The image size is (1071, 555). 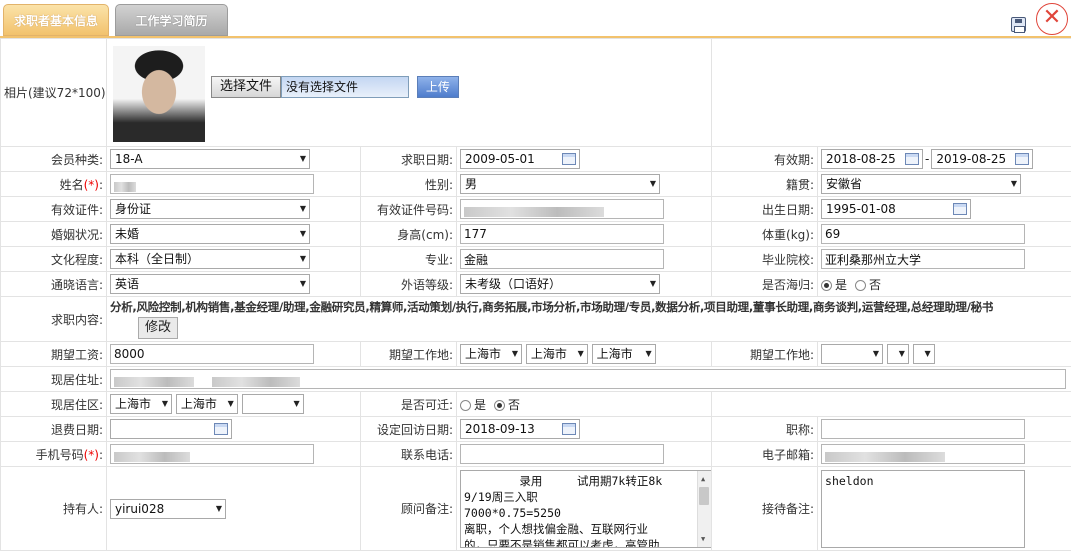 What do you see at coordinates (212, 354) in the screenshot?
I see `salary-input` at bounding box center [212, 354].